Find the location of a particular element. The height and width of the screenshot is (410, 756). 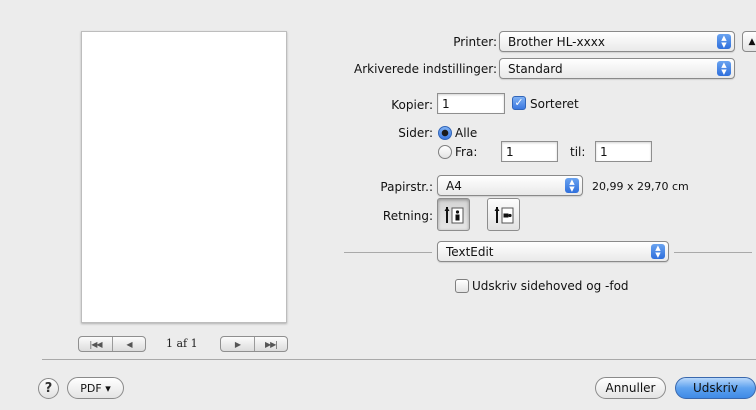

pages-from-label: Fra: is located at coordinates (466, 152).